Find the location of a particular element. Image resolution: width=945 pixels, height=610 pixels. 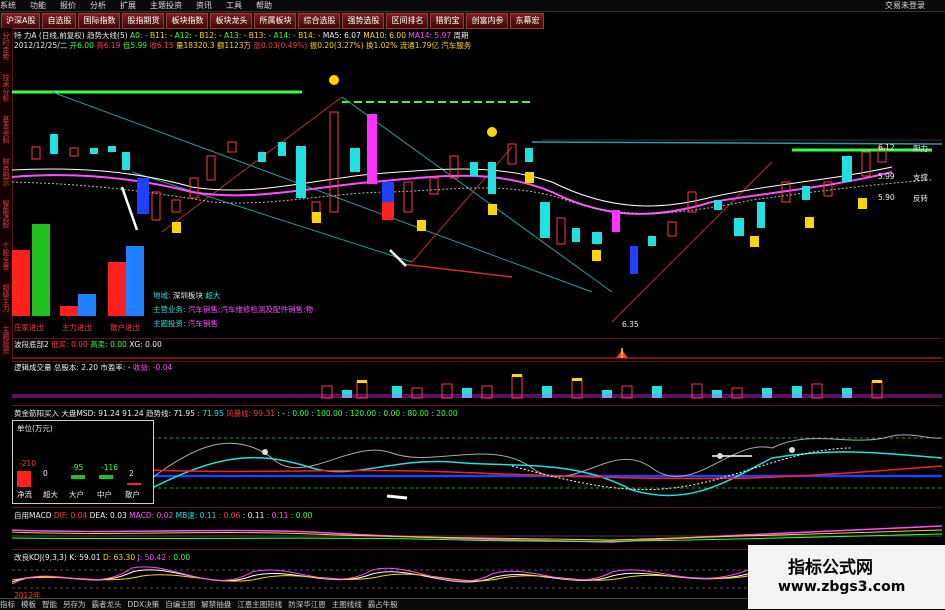

menu-item-analysis: 分析 is located at coordinates (98, 5).